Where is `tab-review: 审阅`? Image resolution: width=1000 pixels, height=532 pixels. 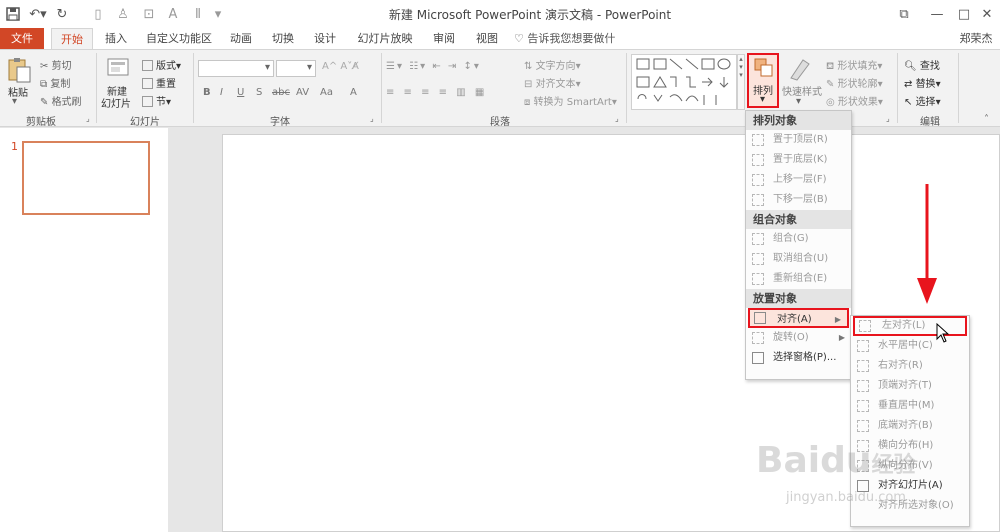 tab-review: 审阅 is located at coordinates (444, 38).